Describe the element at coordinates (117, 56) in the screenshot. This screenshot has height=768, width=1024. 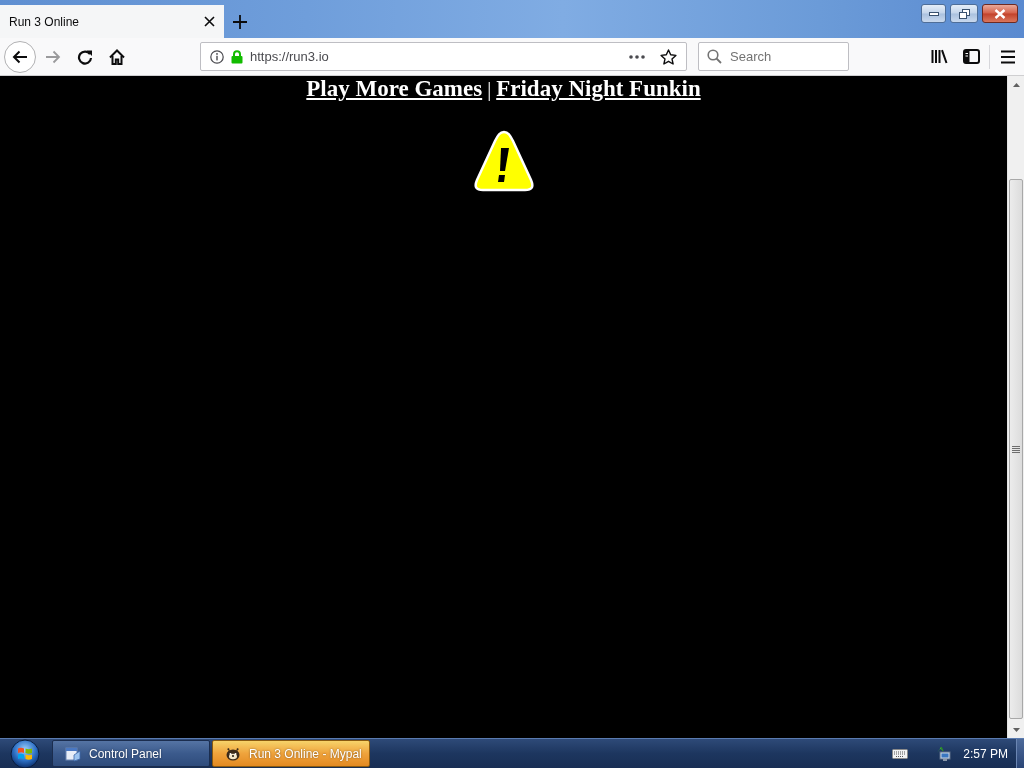
I see `home-icon` at that location.